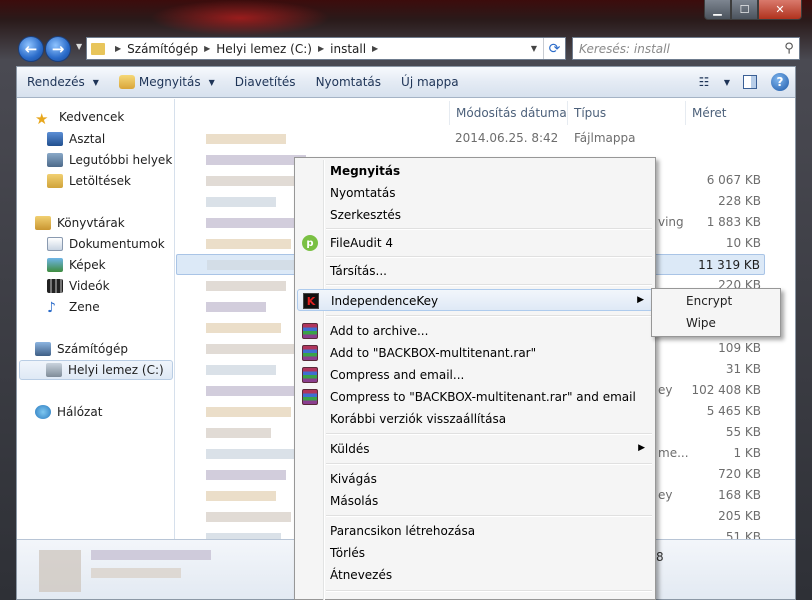 The image size is (812, 600). Describe the element at coordinates (780, 10) in the screenshot. I see `close-button: ✕` at that location.